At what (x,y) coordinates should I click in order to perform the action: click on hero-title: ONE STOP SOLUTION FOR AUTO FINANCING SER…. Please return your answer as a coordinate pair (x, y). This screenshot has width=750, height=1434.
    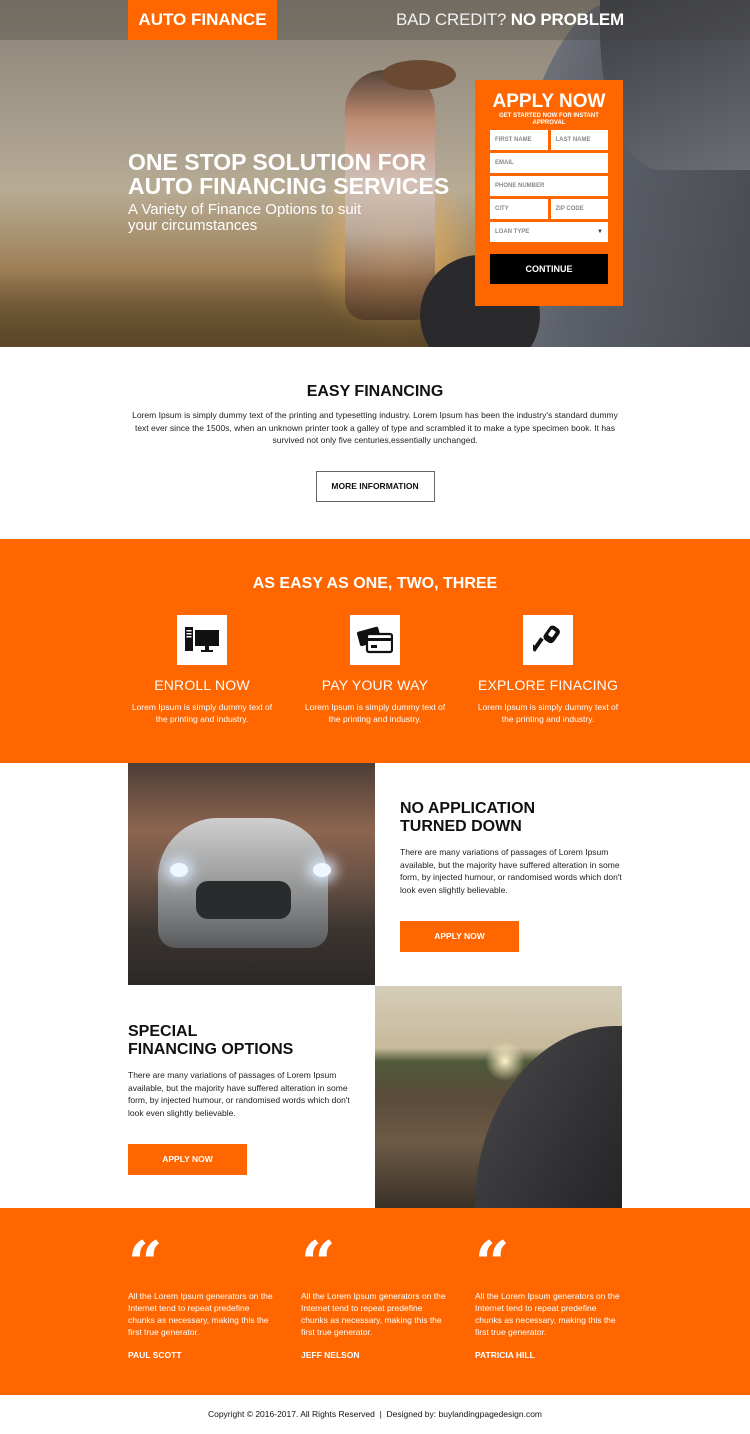
    Looking at the image, I should click on (289, 174).